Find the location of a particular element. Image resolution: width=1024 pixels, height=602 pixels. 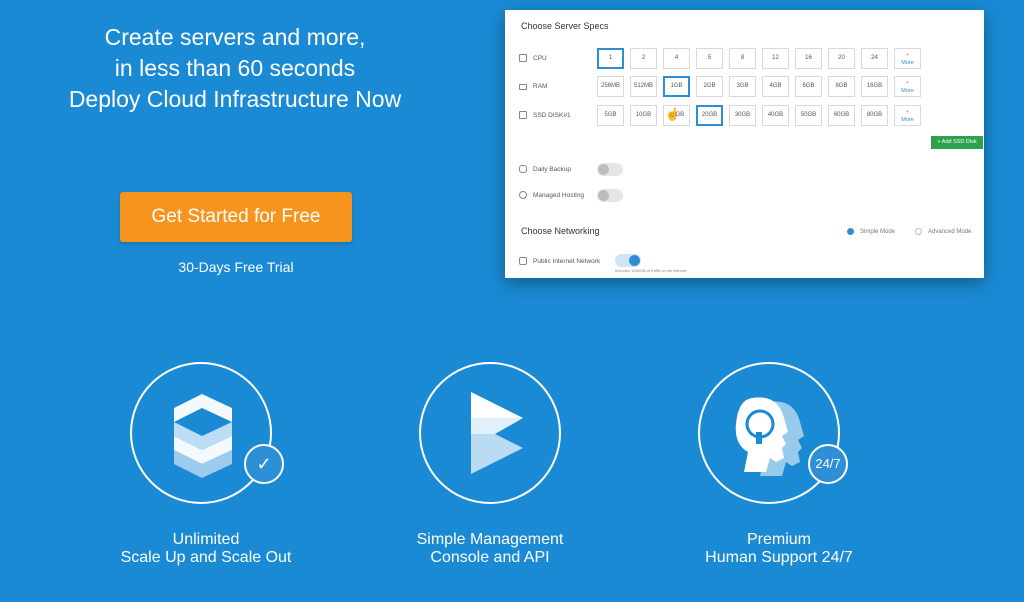

simple-mode-label: Simple Mode is located at coordinates (878, 231).